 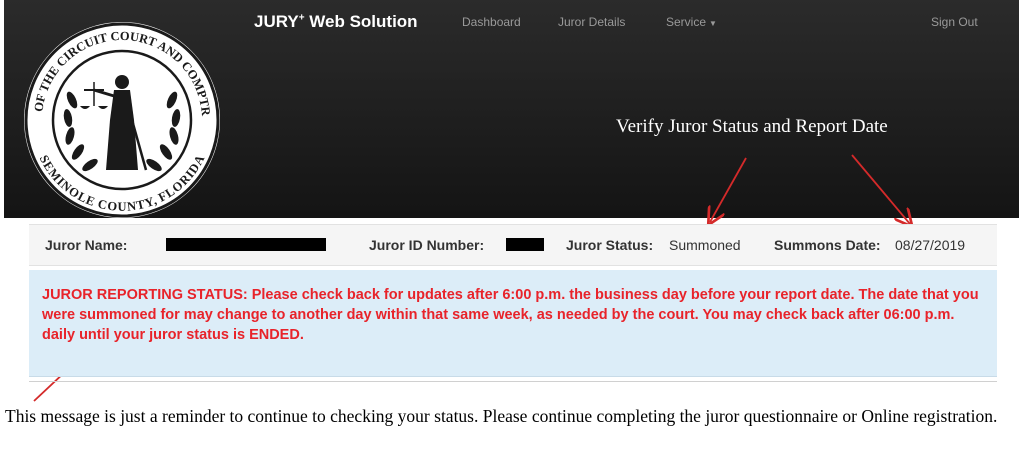 I want to click on juror-name-label: Juror Name:, so click(x=86, y=245).